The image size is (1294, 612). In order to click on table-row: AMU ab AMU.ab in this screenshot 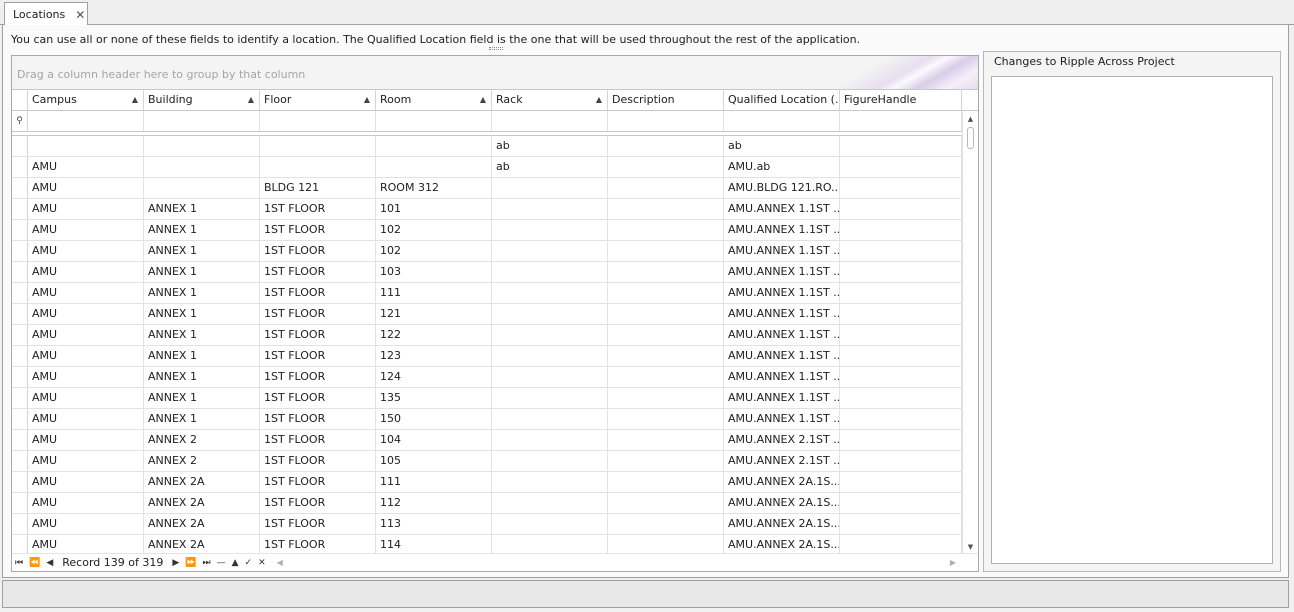, I will do `click(487, 167)`.